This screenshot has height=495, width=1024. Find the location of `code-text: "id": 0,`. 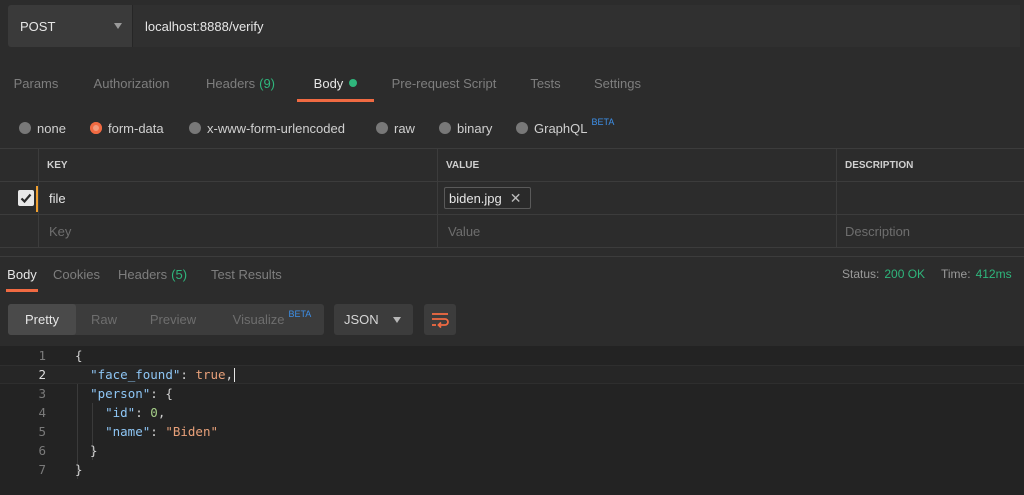

code-text: "id": 0, is located at coordinates (135, 412).